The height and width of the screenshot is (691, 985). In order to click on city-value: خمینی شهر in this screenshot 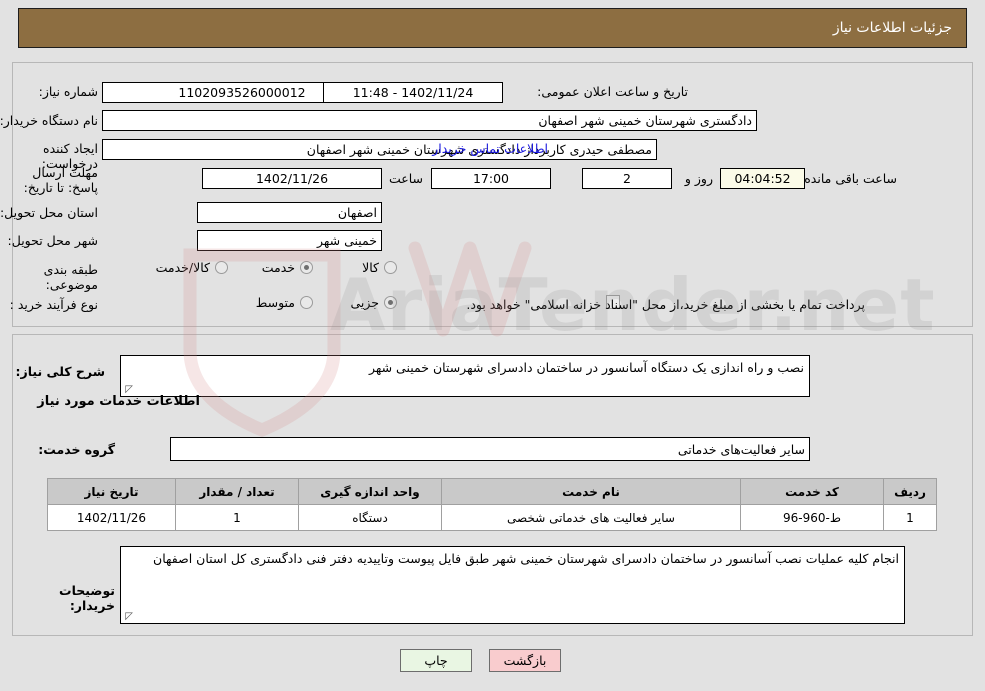, I will do `click(289, 240)`.